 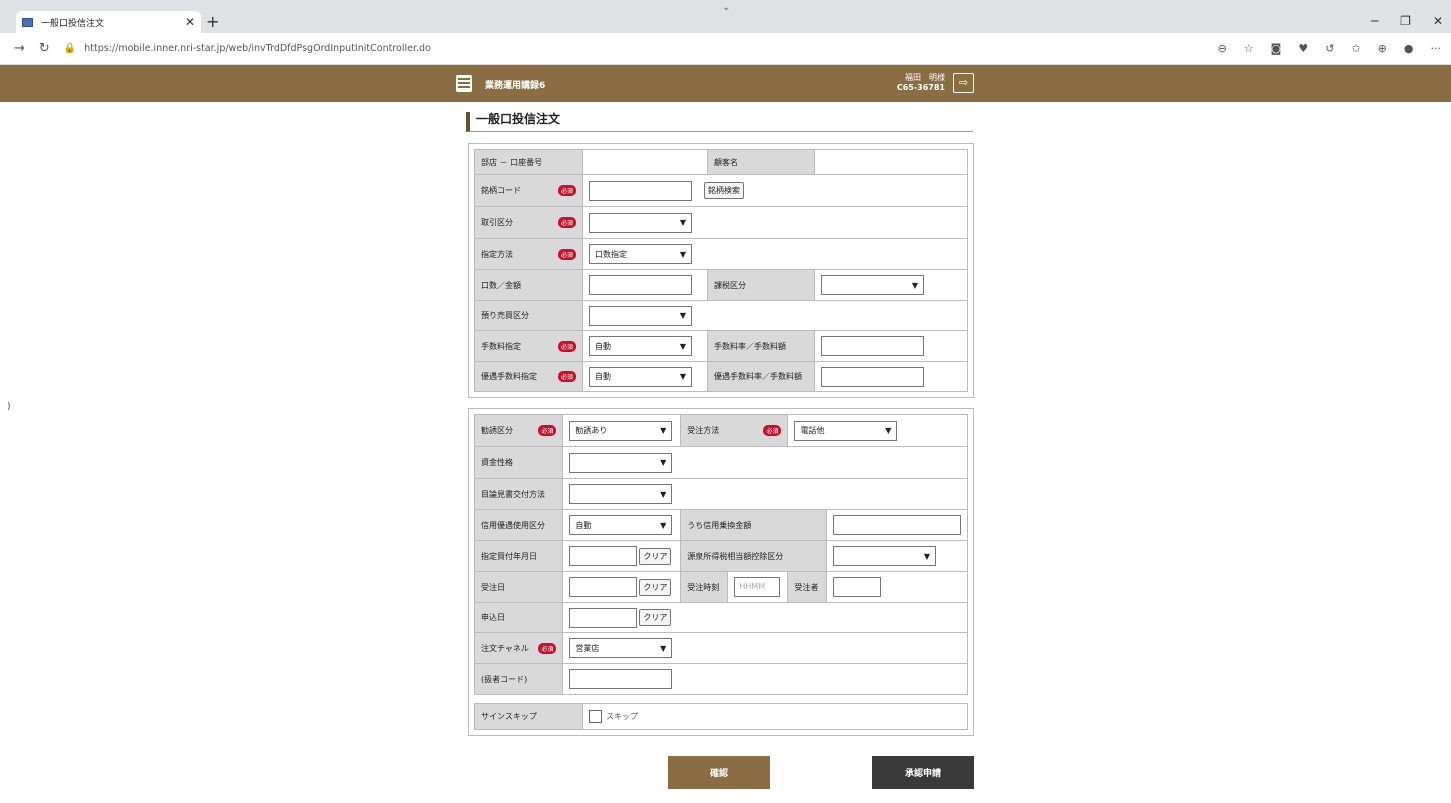 What do you see at coordinates (872, 376) in the screenshot?
I see `pref-fee-rate-input` at bounding box center [872, 376].